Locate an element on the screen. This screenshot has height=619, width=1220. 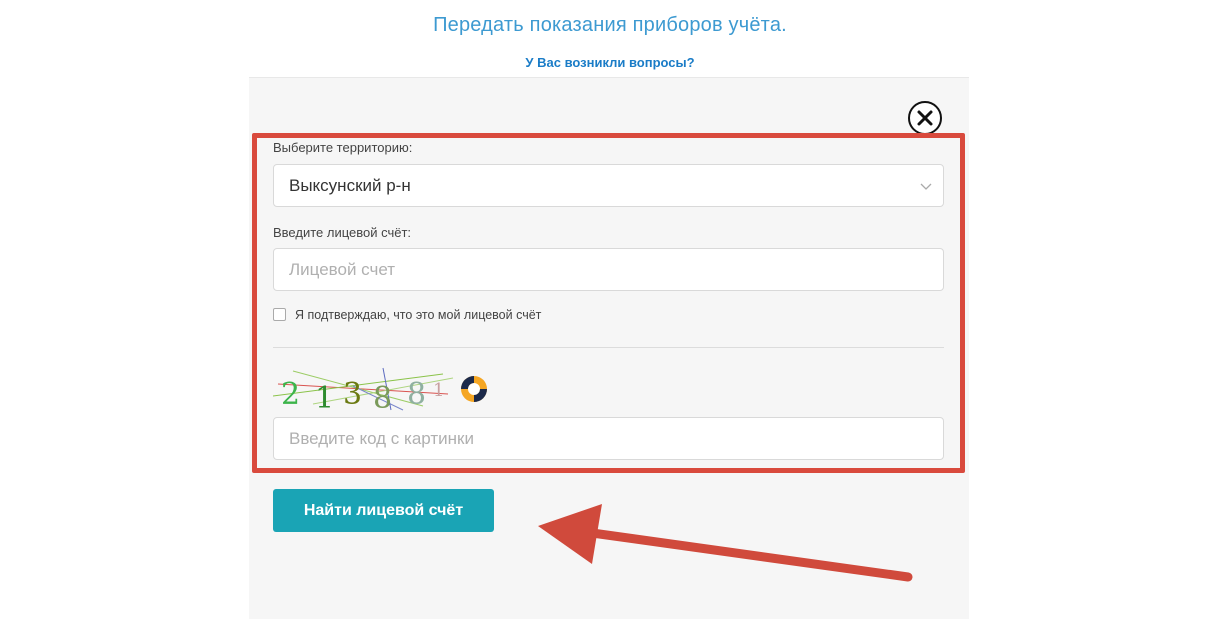
territory-value: Выксунский р-н is located at coordinates (350, 185).